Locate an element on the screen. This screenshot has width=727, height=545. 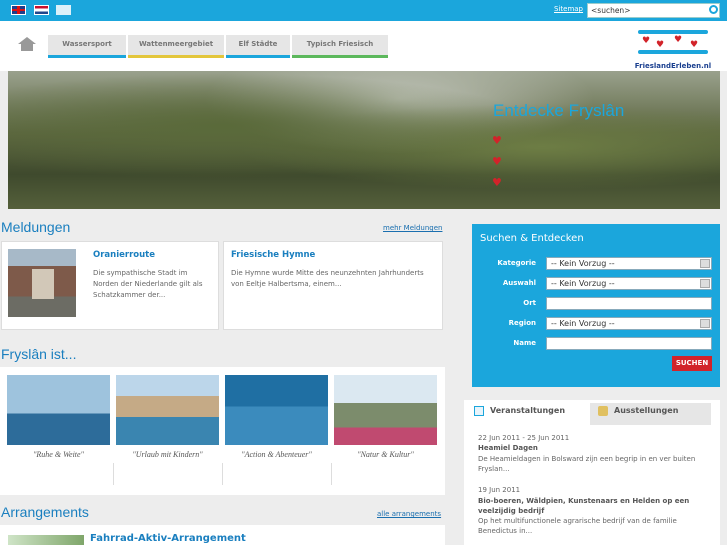
auswahl-label: Auswahl is located at coordinates (519, 283).